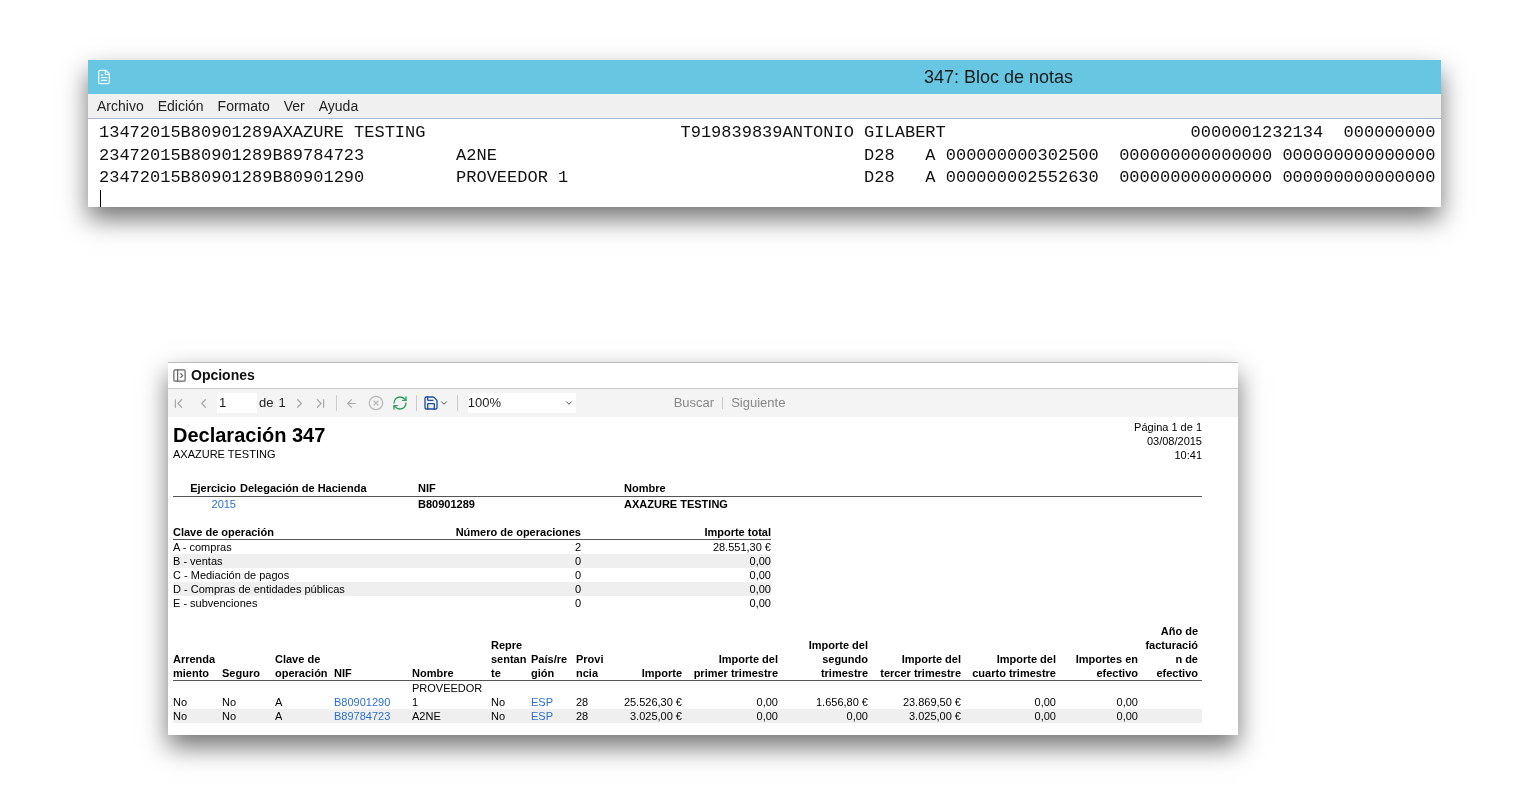 The width and height of the screenshot is (1514, 808). What do you see at coordinates (427, 488) in the screenshot?
I see `field-label: NIF` at bounding box center [427, 488].